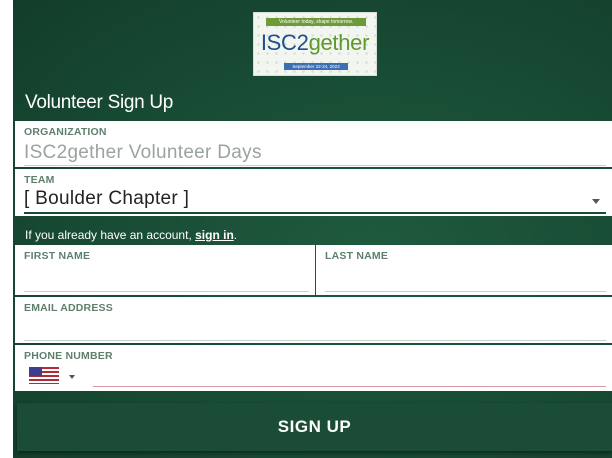 This screenshot has width=612, height=458. I want to click on signin-prompt-text: If you already have an account,, so click(110, 235).